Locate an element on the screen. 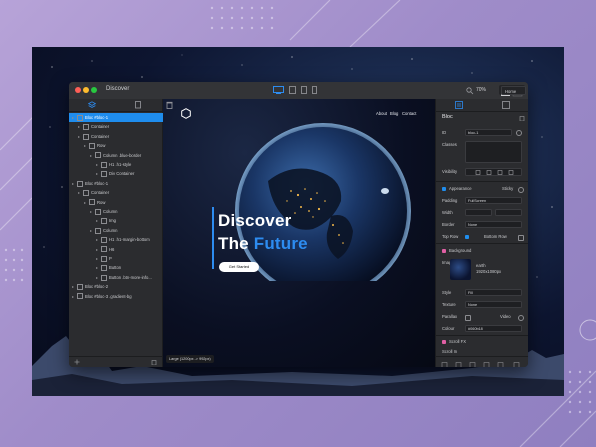  layer-tree-item: ▸ Bloc #bloc-2 is located at coordinates (117, 286).